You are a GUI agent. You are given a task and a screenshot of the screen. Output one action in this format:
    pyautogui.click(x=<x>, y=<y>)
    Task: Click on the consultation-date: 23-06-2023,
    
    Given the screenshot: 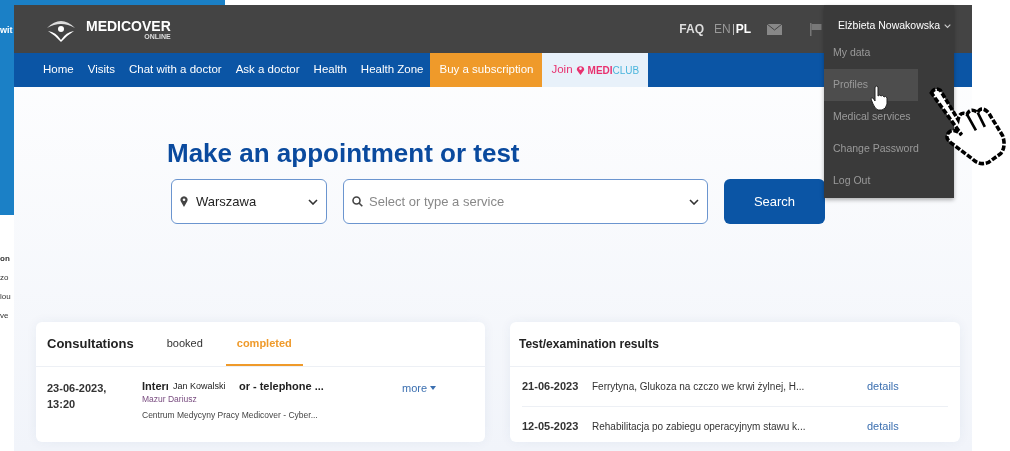 What is the action you would take?
    pyautogui.click(x=77, y=388)
    